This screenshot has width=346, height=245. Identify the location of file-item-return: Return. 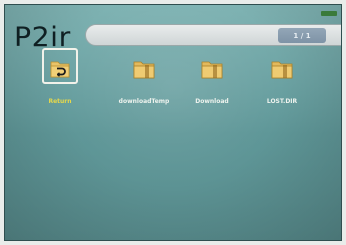
(60, 81).